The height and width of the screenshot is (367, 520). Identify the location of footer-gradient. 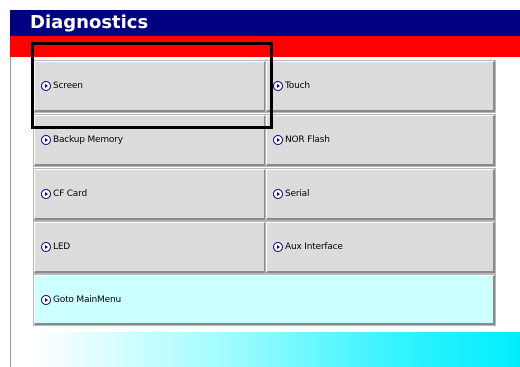
(277, 349).